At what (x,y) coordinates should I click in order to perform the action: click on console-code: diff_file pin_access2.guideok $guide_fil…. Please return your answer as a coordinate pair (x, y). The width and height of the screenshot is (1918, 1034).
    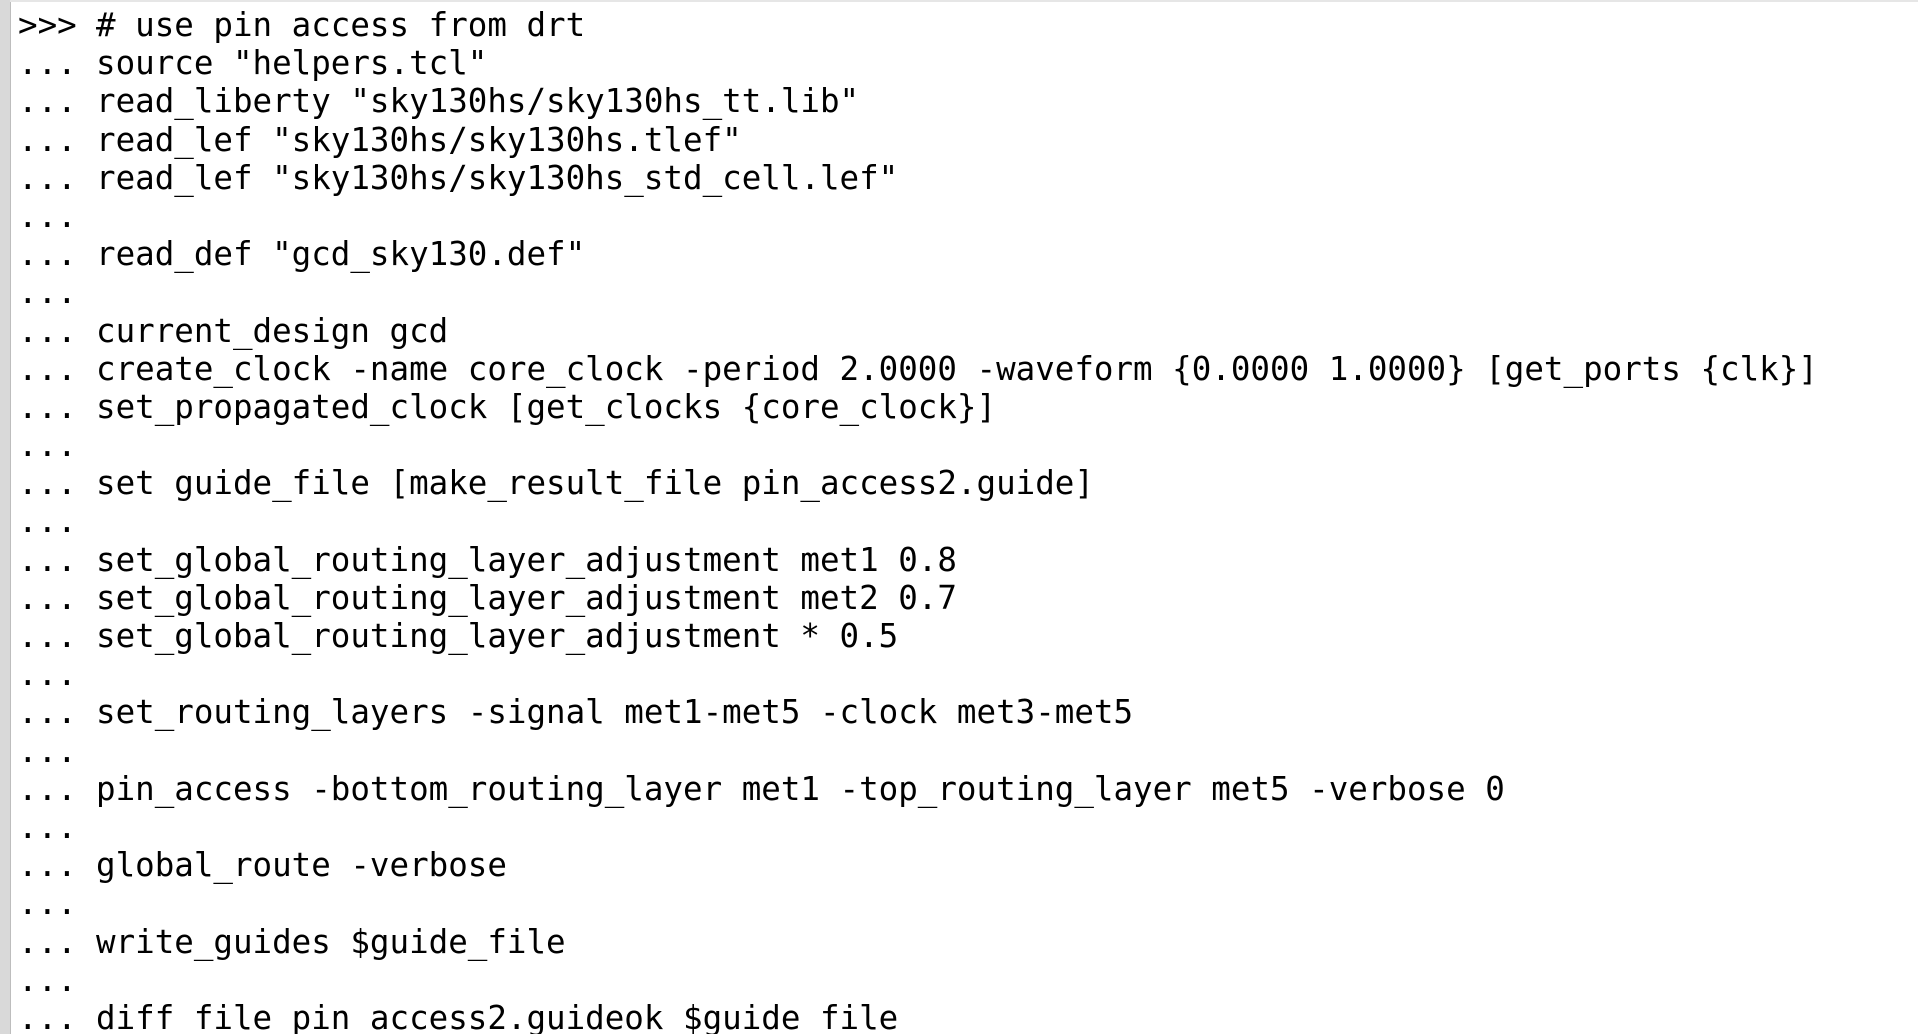
    Looking at the image, I should click on (497, 1016).